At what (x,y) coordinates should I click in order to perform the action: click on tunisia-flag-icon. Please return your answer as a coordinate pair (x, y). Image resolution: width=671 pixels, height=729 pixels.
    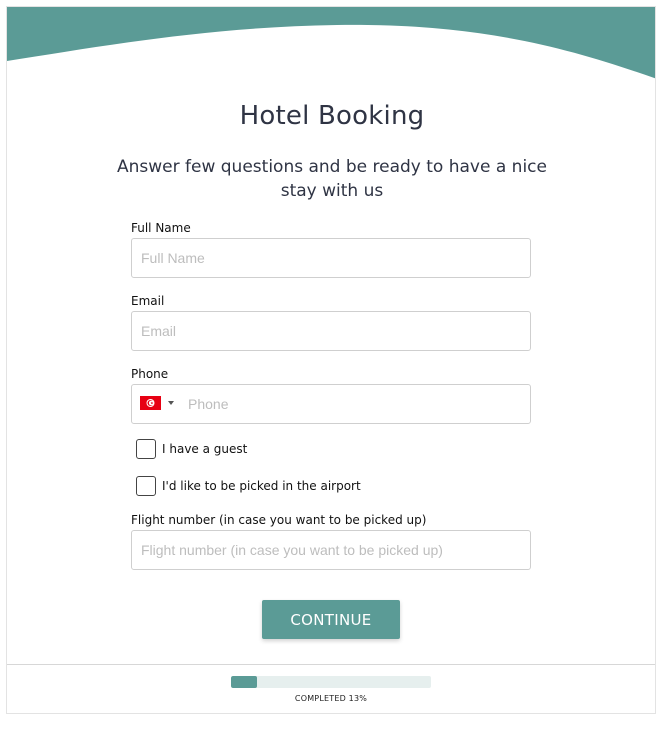
    Looking at the image, I should click on (150, 403).